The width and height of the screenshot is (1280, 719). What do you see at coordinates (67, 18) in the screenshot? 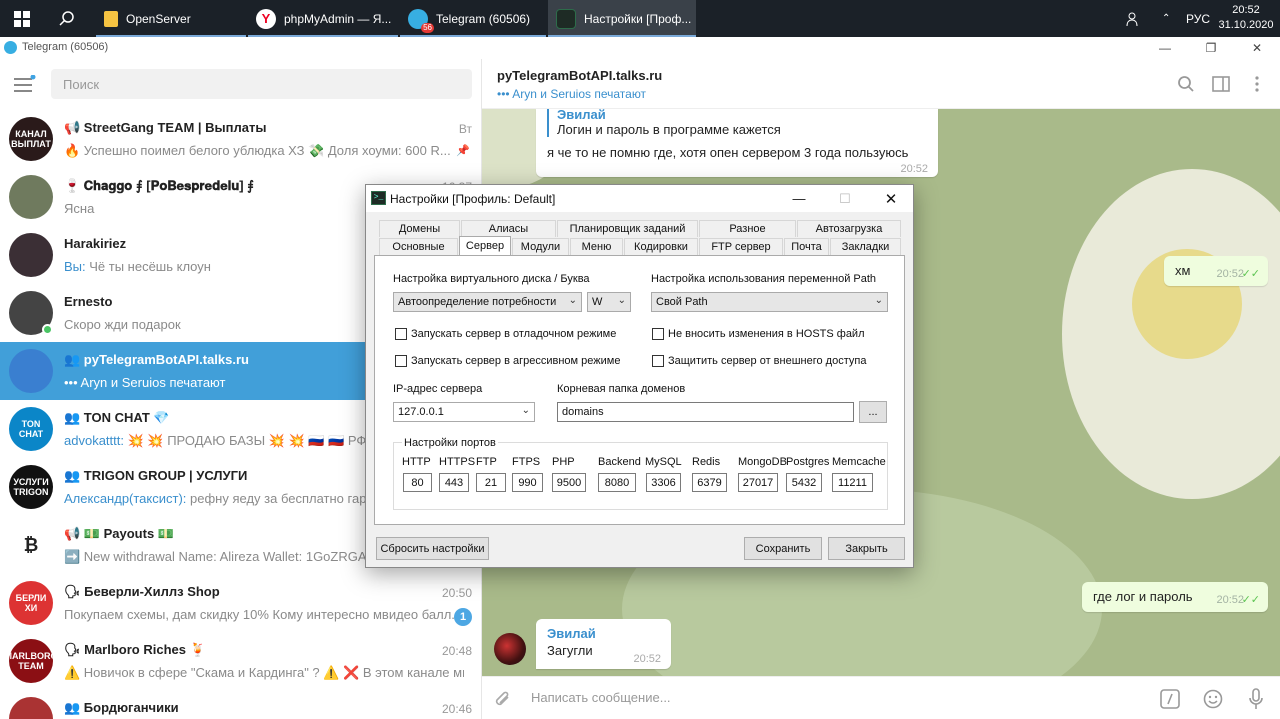
I see `taskbar-search-button` at bounding box center [67, 18].